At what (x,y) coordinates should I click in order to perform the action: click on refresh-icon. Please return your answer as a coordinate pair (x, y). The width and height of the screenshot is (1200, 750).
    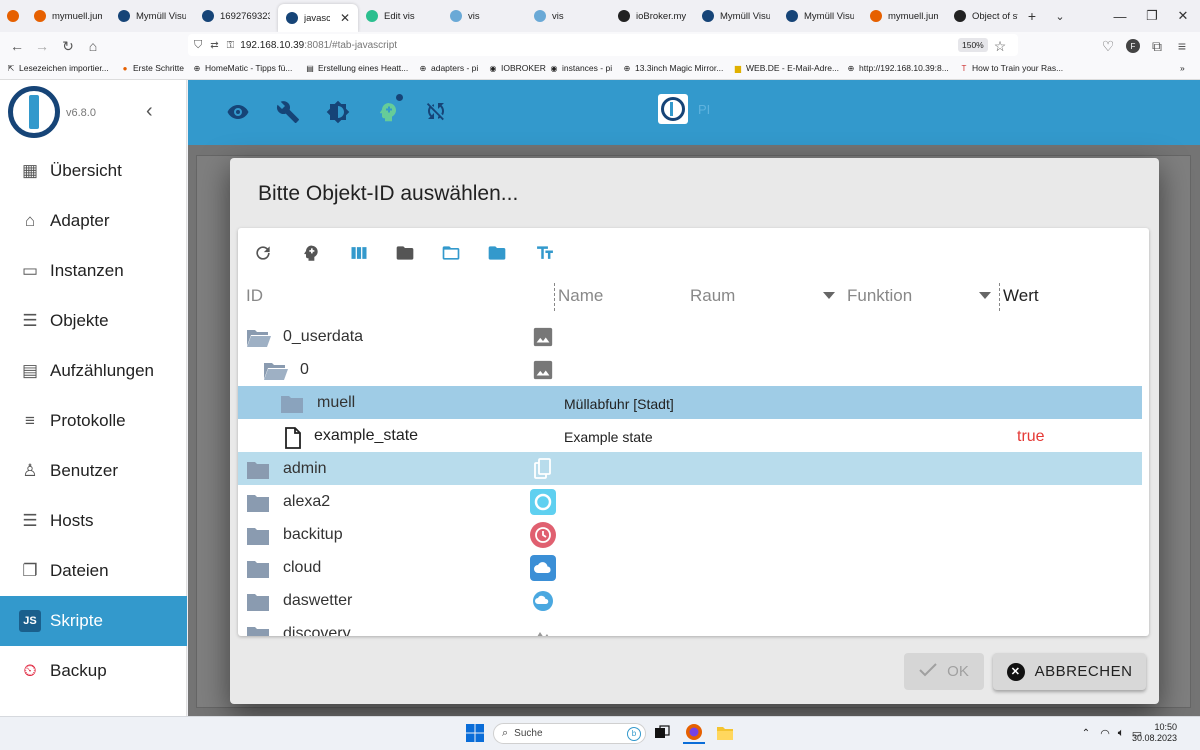
    Looking at the image, I should click on (263, 253).